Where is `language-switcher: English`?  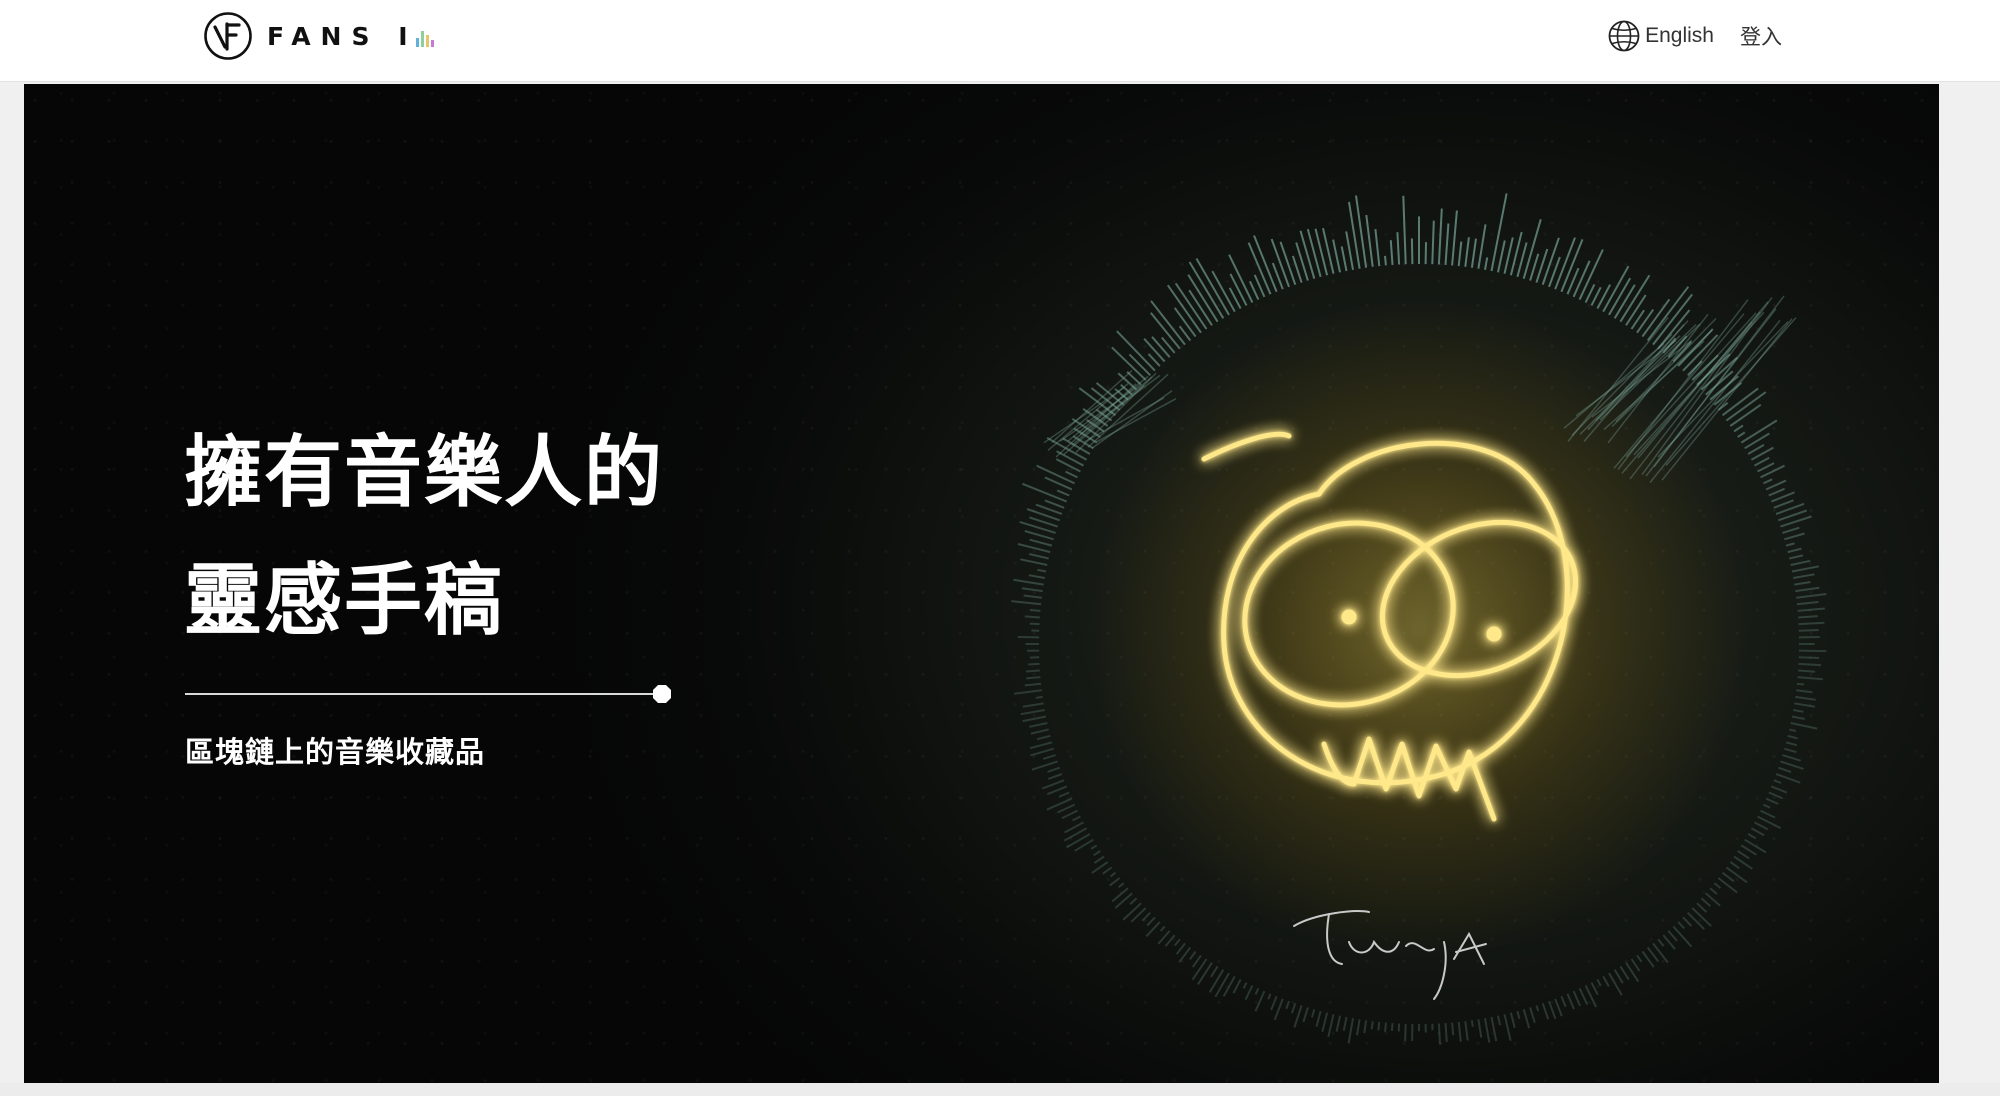 language-switcher: English is located at coordinates (1660, 36).